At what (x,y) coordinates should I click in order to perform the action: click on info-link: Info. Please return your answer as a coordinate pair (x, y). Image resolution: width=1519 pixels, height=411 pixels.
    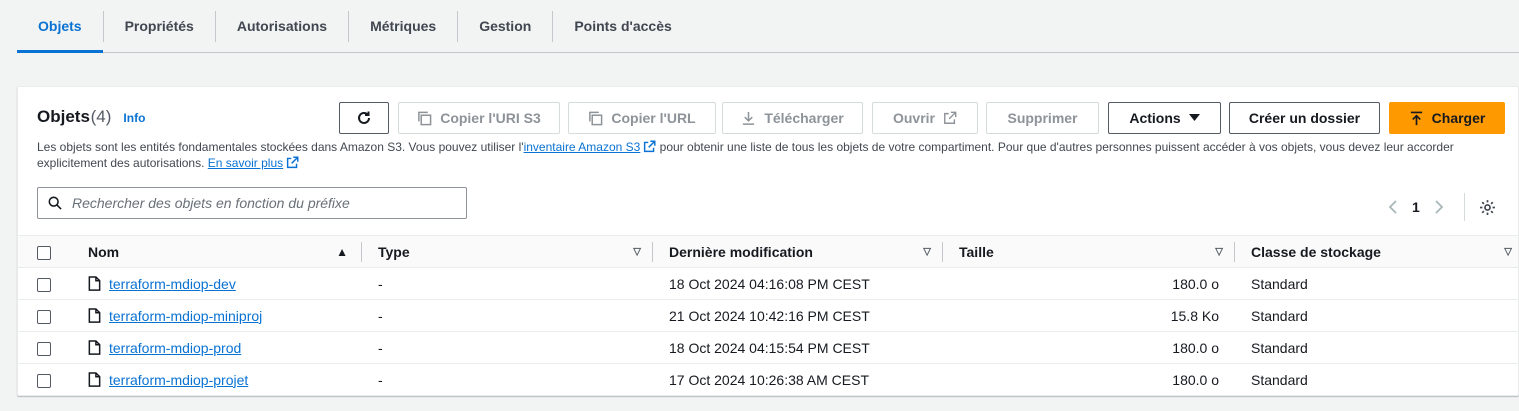
    Looking at the image, I should click on (134, 118).